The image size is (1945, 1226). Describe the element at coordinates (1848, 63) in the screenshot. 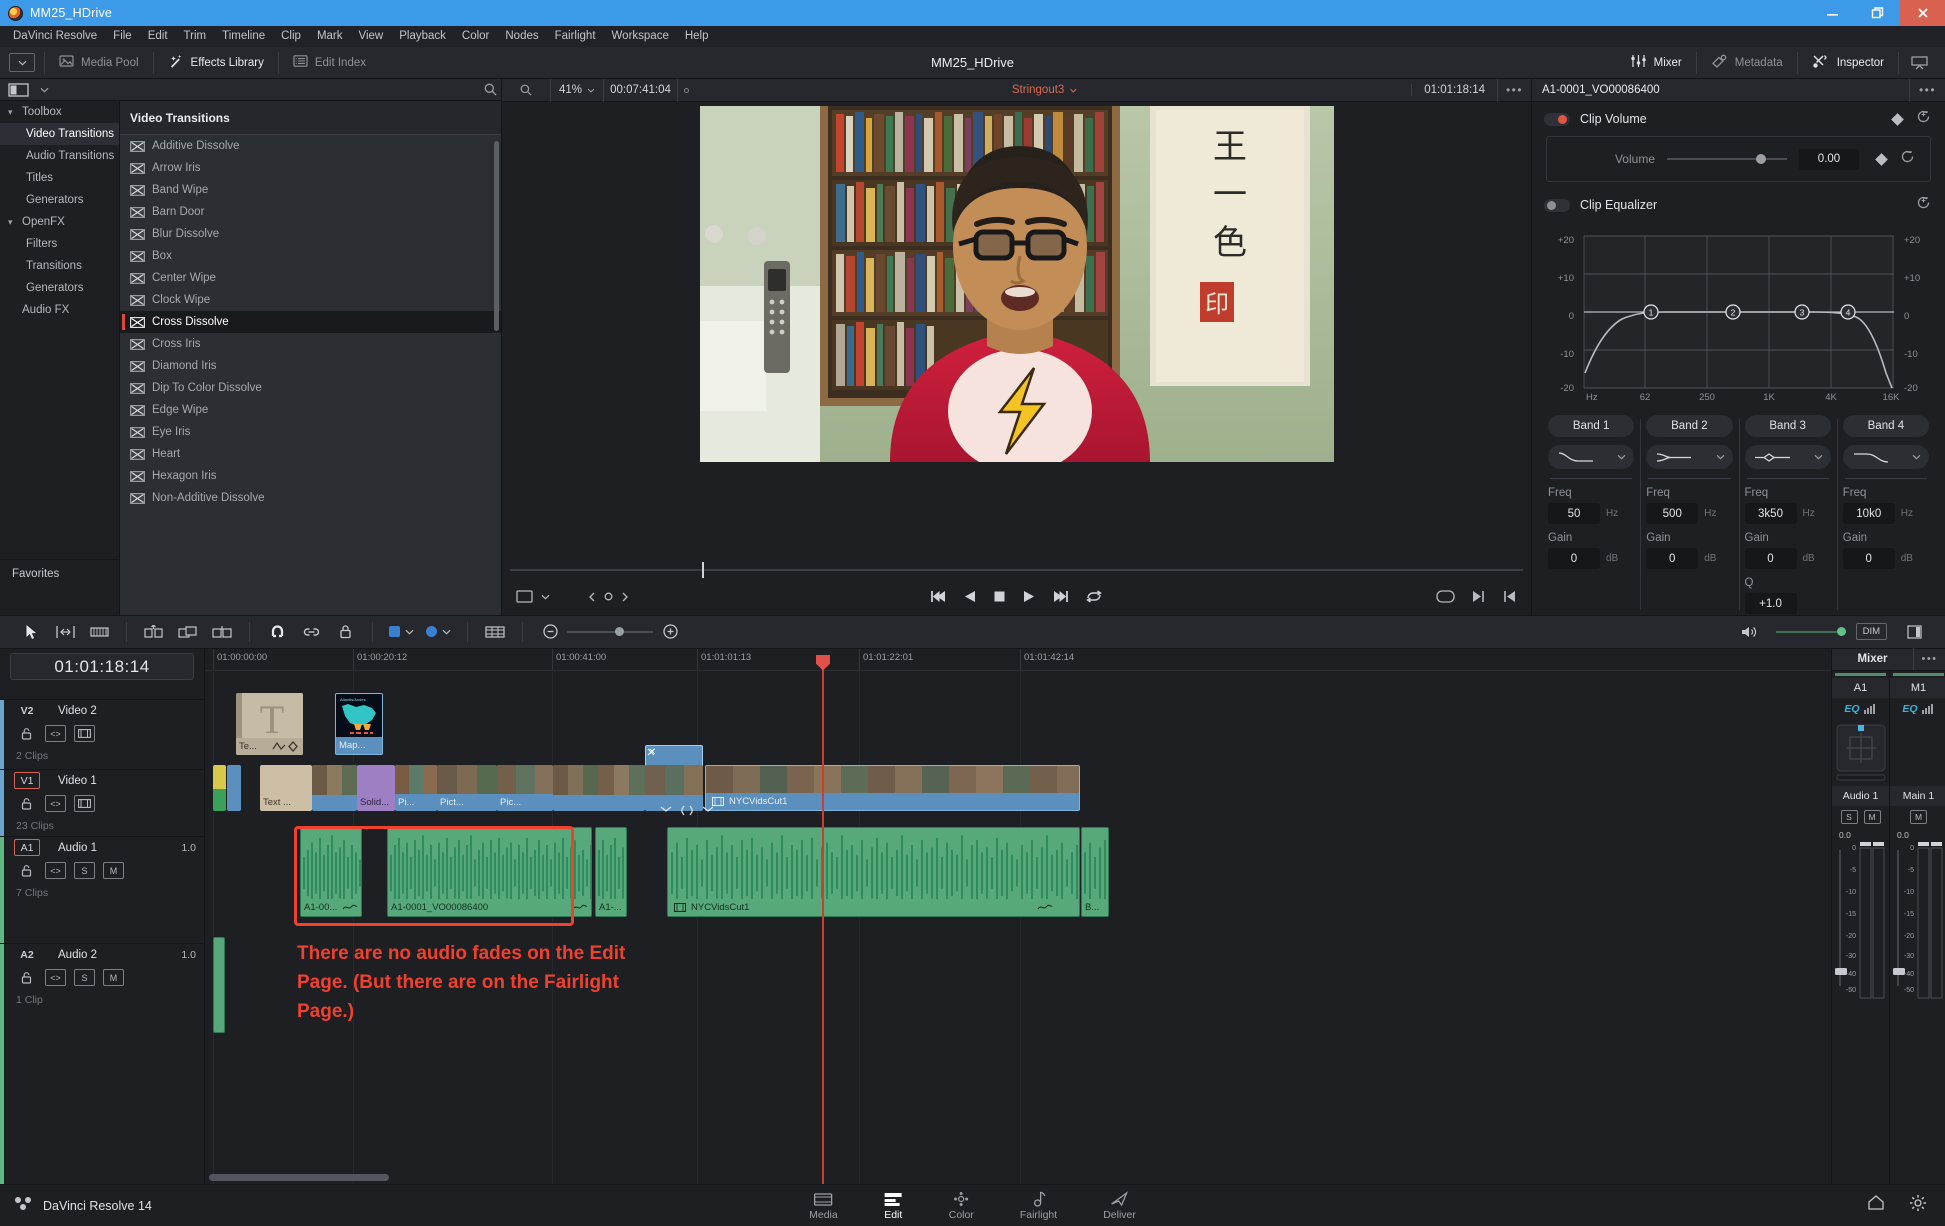

I see `inspector-button: Inspector` at that location.